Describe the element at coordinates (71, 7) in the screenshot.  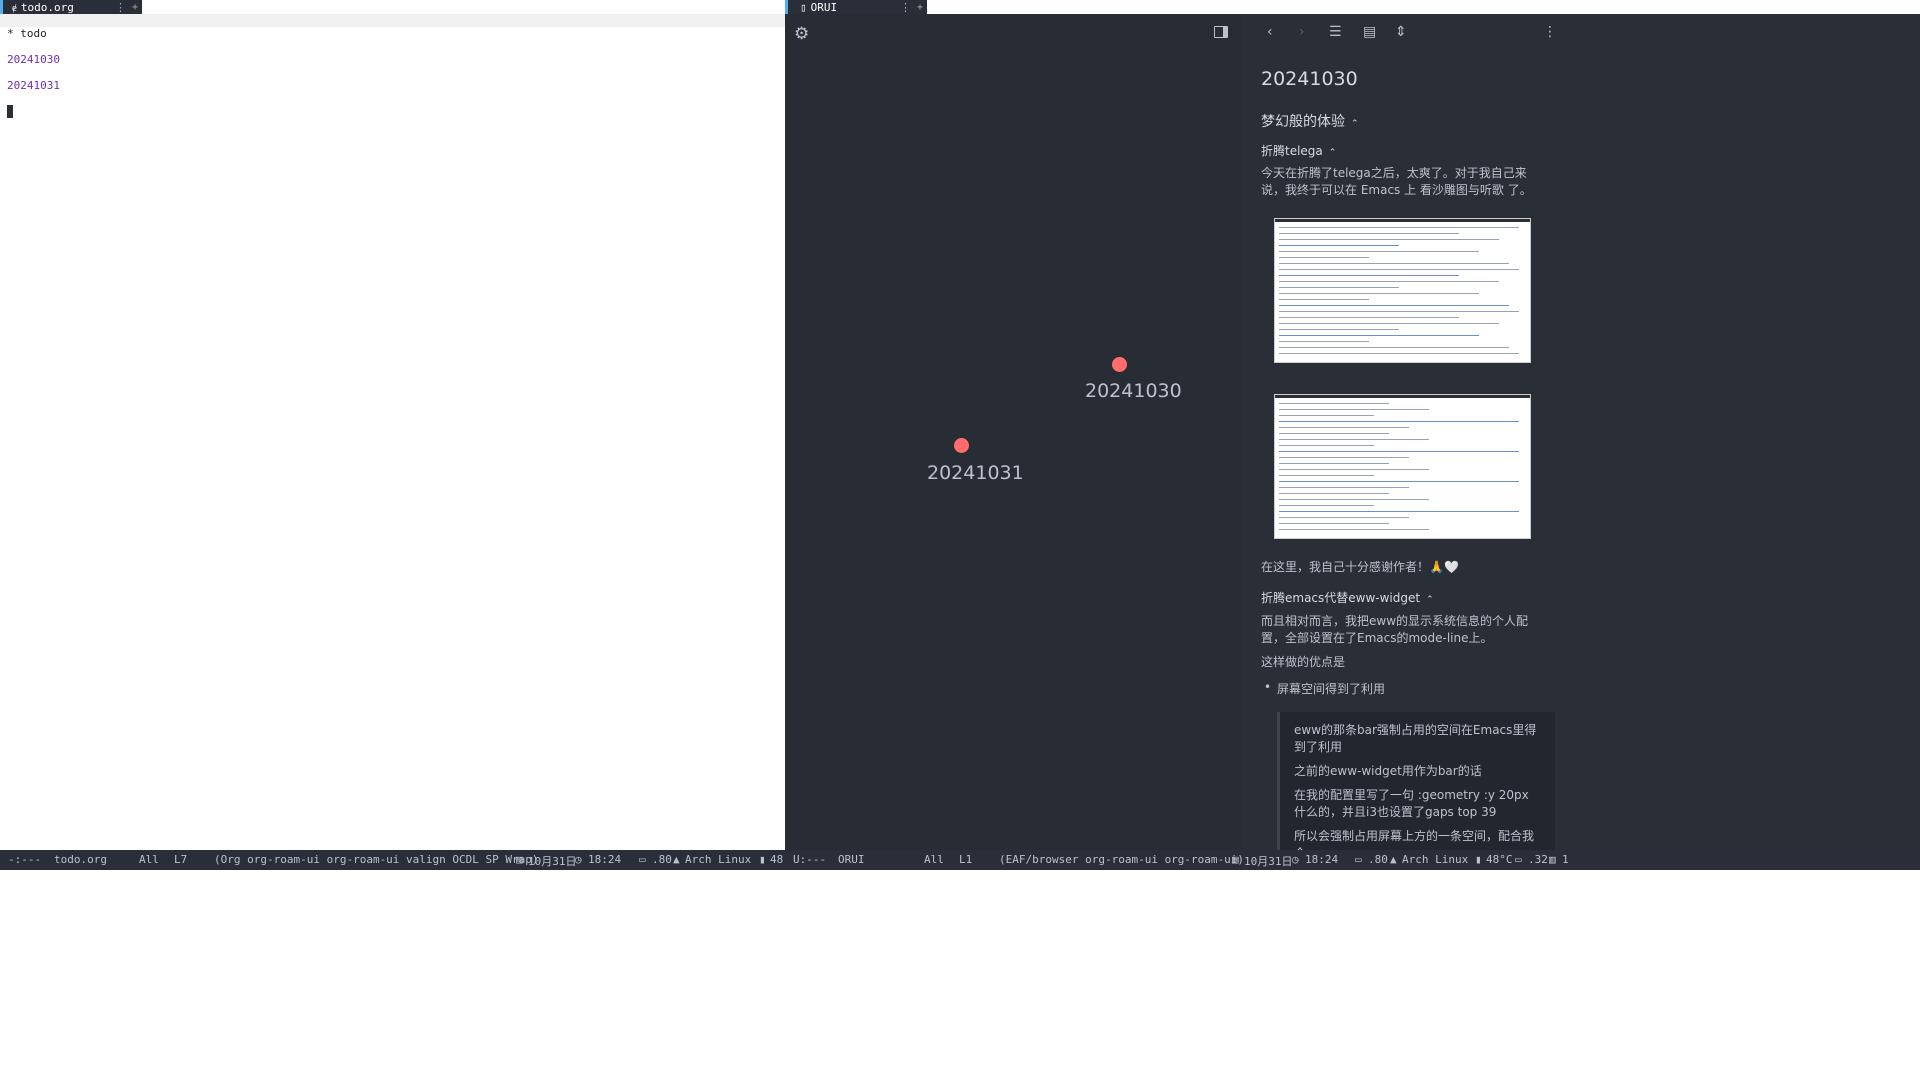
I see `tab-todo-org: ɇ todo.org ⋮ +` at that location.